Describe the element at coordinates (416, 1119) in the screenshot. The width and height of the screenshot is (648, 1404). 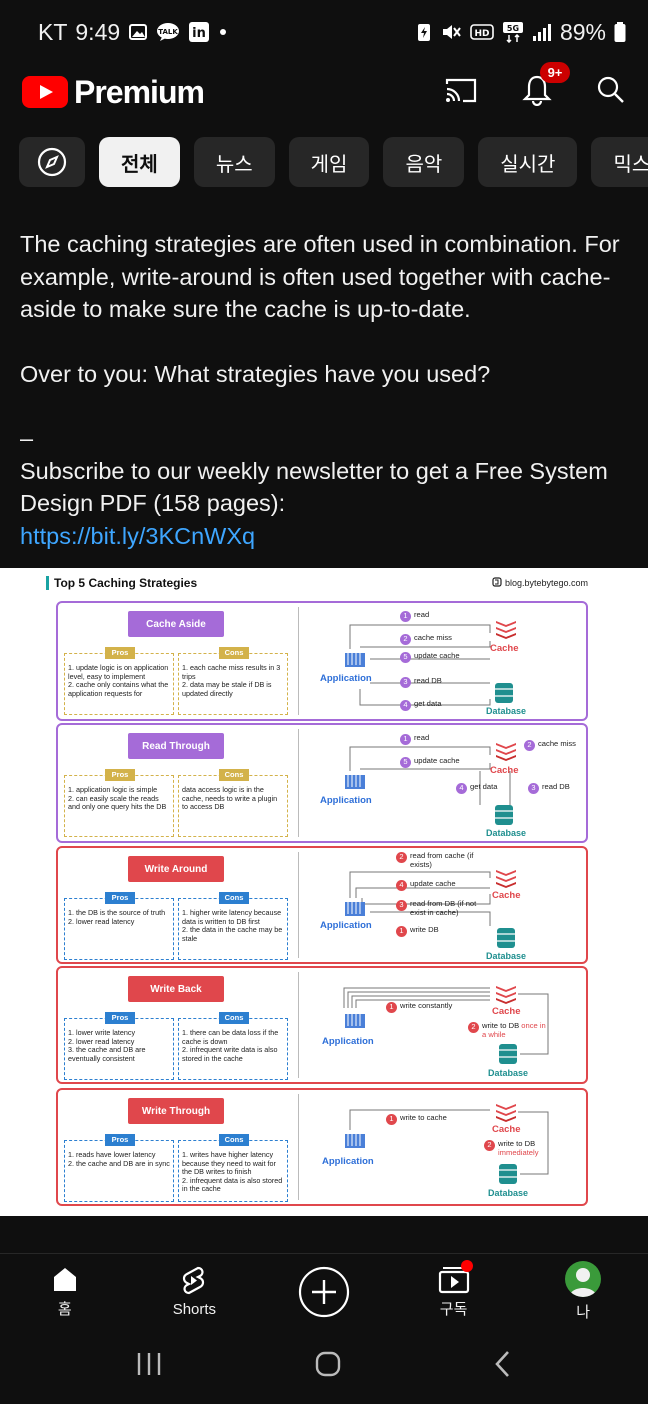
I see `flow-step: 1 write to cache` at that location.